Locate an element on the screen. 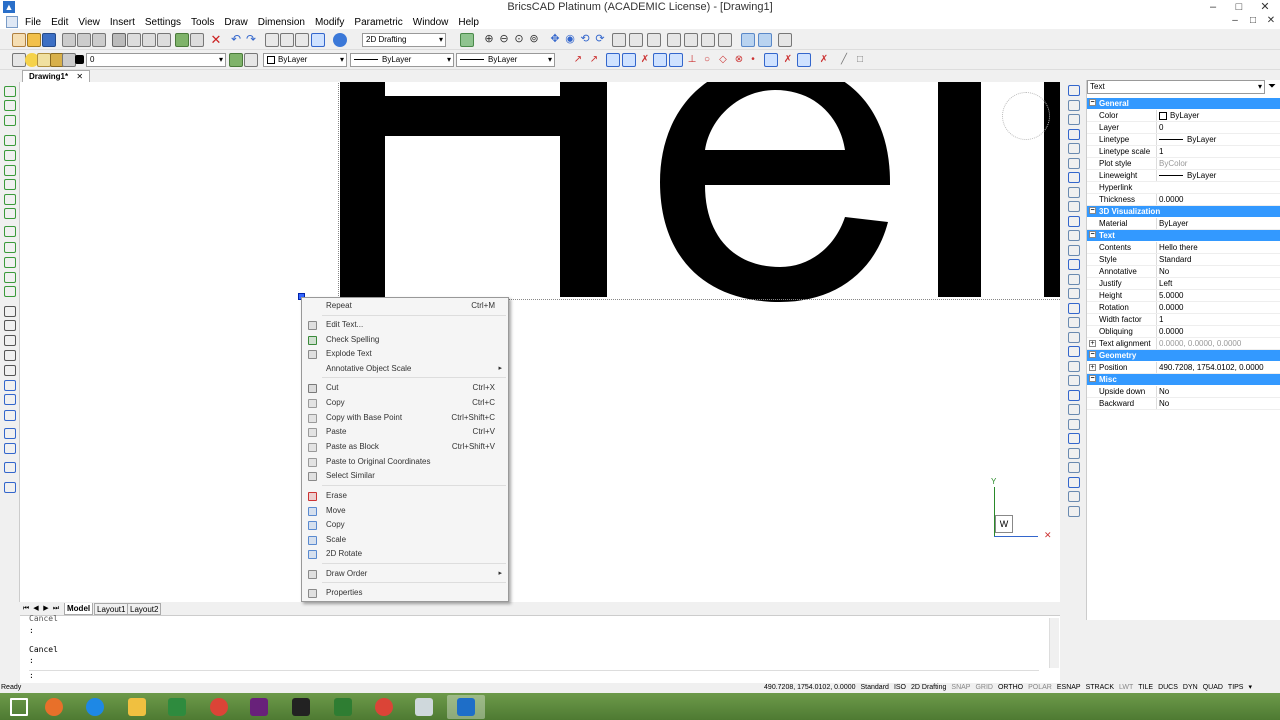 The width and height of the screenshot is (1280, 720). menu-item-copy-with-base-point: Copy with Base Point Ctrl+Shift+C is located at coordinates (405, 418).